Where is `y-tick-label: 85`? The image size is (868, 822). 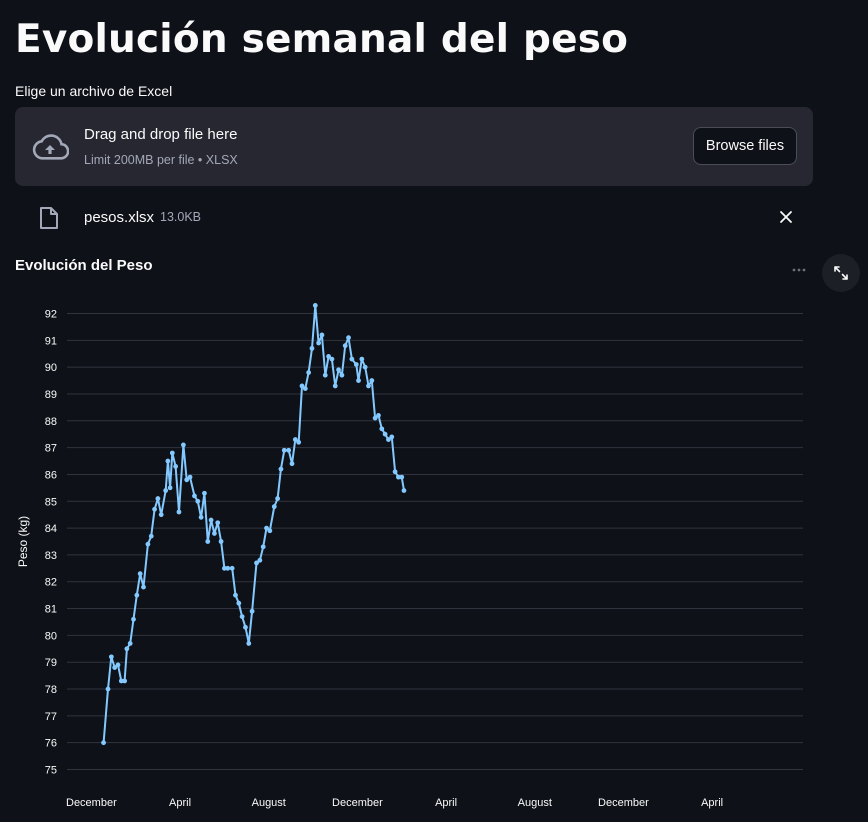
y-tick-label: 85 is located at coordinates (51, 502).